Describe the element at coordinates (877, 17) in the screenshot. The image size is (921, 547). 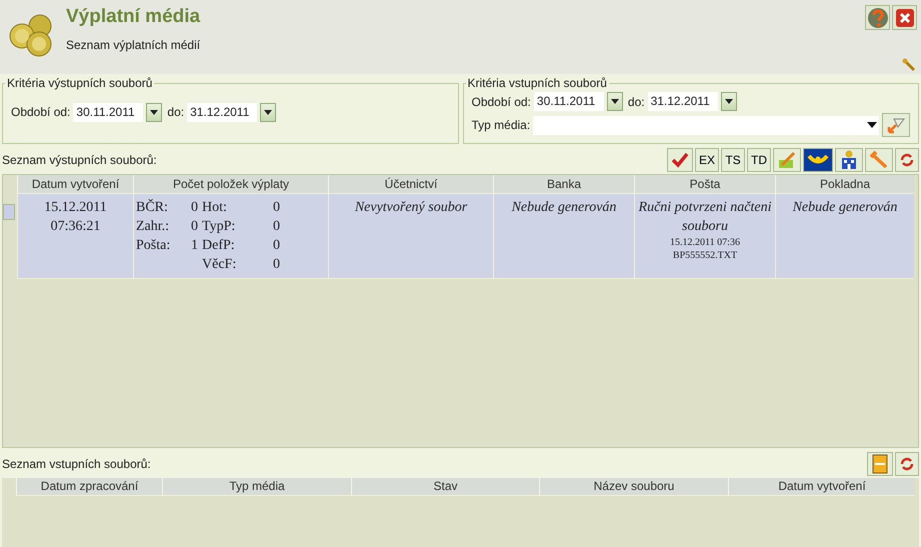
I see `help-button` at that location.